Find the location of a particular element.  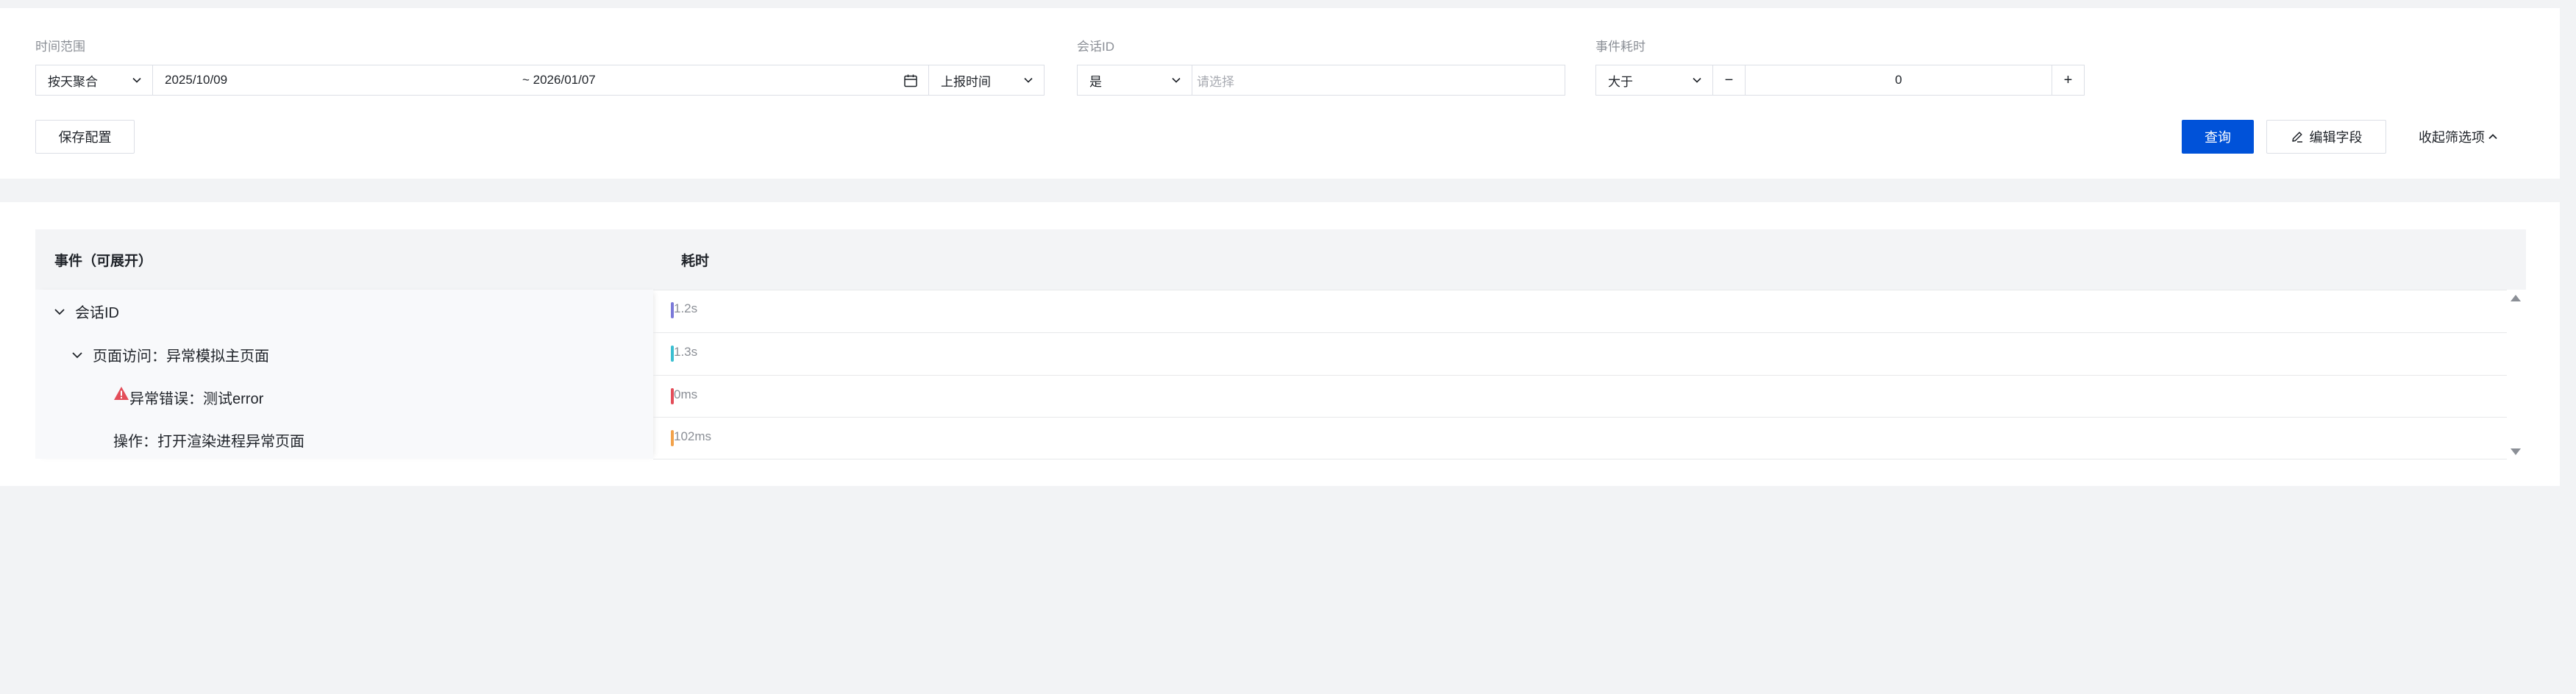

date-range-picker: 2025/10/09 ~ 2026/01/07 is located at coordinates (540, 80).